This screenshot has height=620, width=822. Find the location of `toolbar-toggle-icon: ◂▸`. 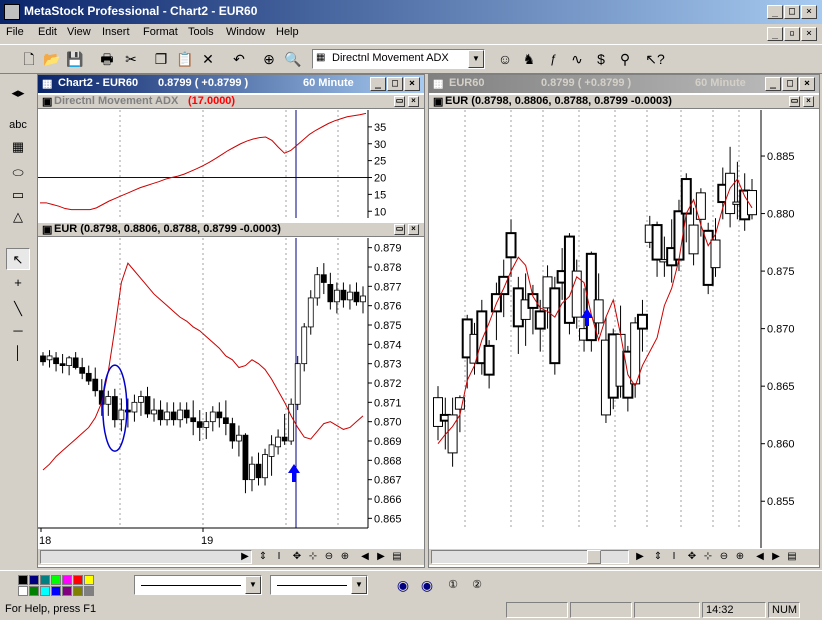

toolbar-toggle-icon: ◂▸ is located at coordinates (18, 93).